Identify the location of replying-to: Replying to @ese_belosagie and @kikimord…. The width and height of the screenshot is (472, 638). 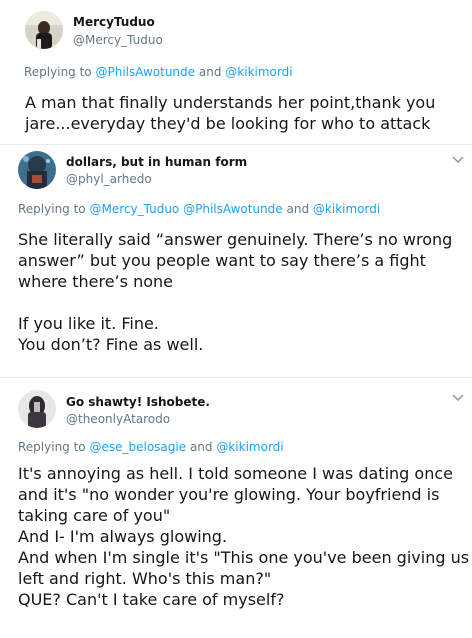
(151, 447).